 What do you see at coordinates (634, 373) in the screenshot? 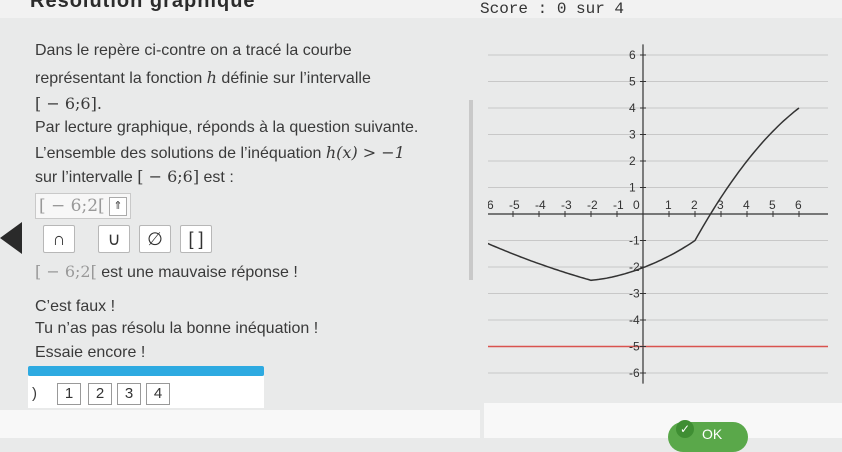
I see `y-tick-label: -6` at bounding box center [634, 373].